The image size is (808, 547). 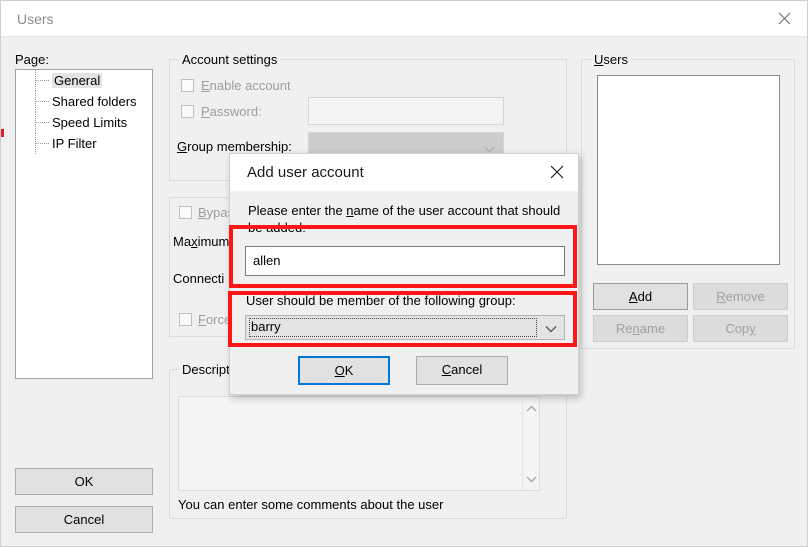 I want to click on chevron-down-icon, so click(x=531, y=480).